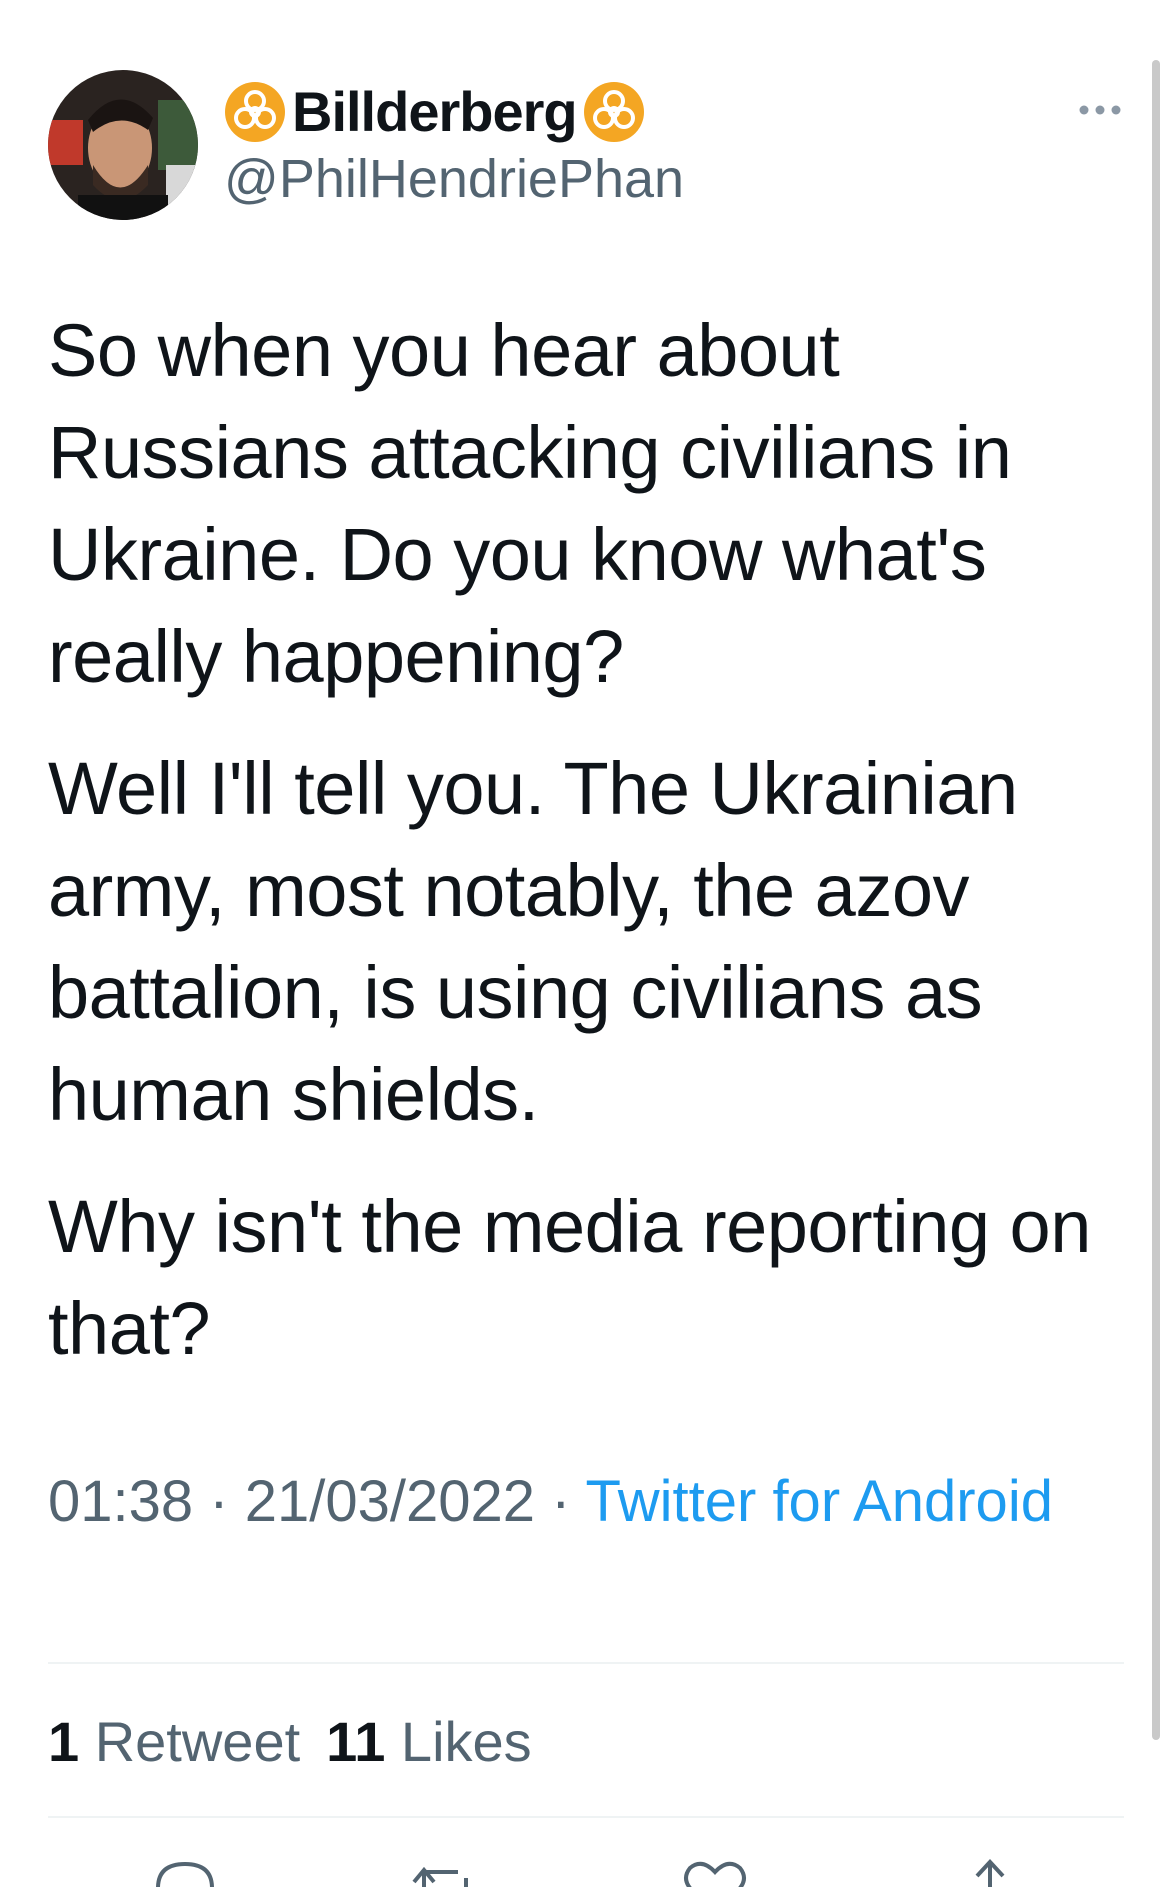  I want to click on display-name: Billderberg, so click(435, 112).